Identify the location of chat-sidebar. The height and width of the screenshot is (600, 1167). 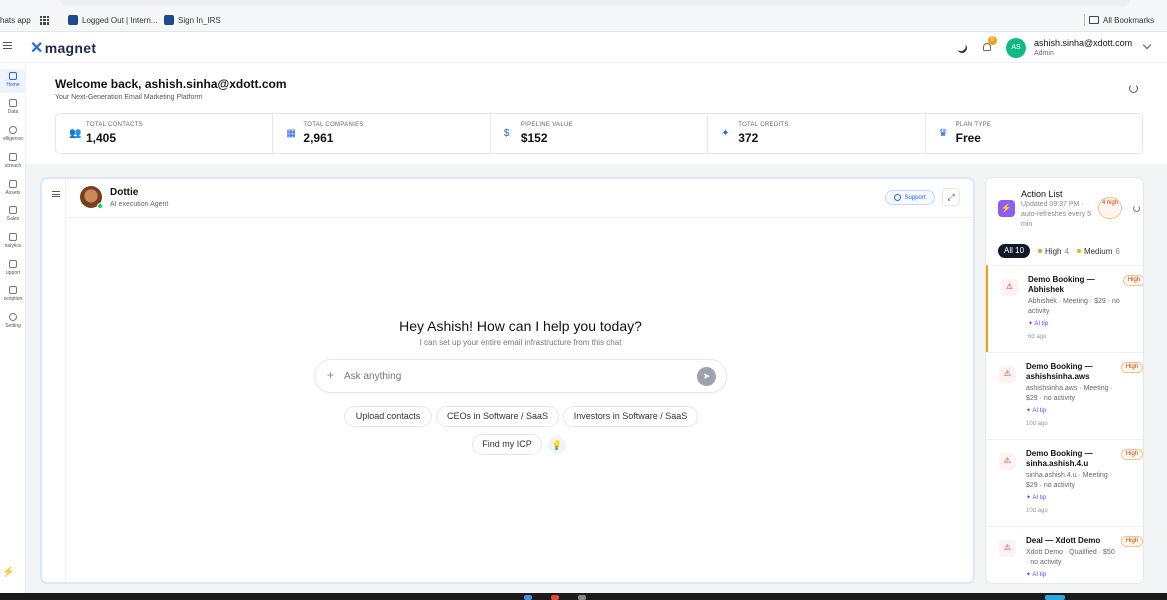
(54, 380).